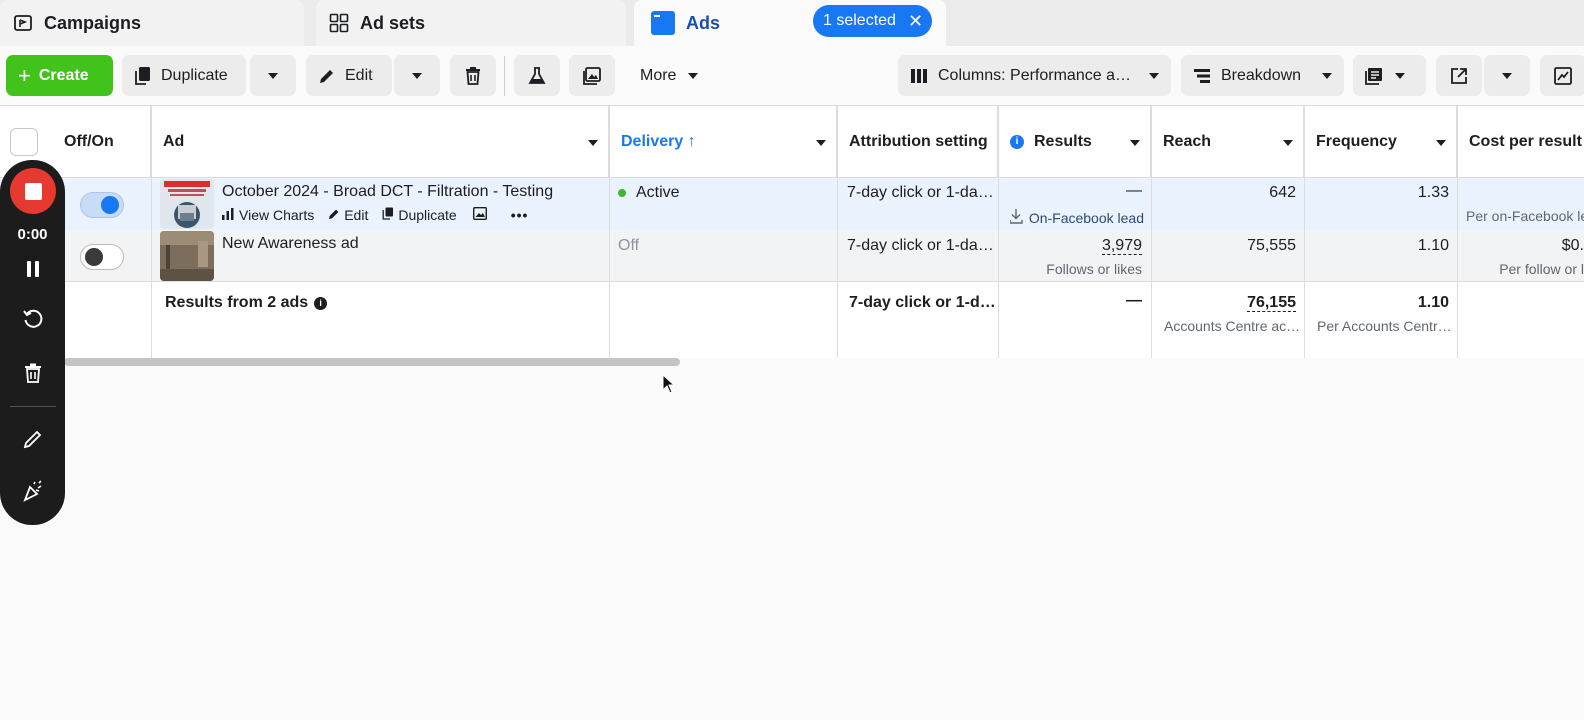 The width and height of the screenshot is (1584, 720). Describe the element at coordinates (1227, 142) in the screenshot. I see `header-reach: Reach` at that location.